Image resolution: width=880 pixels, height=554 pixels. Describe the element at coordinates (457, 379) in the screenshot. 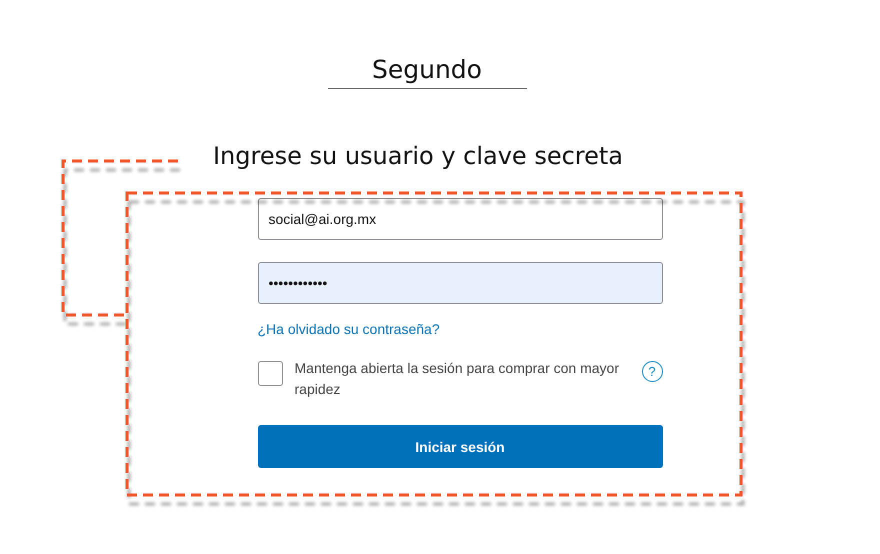

I see `remember-label: Mantenga abierta la sesión para comprar con mayor rapidez` at that location.